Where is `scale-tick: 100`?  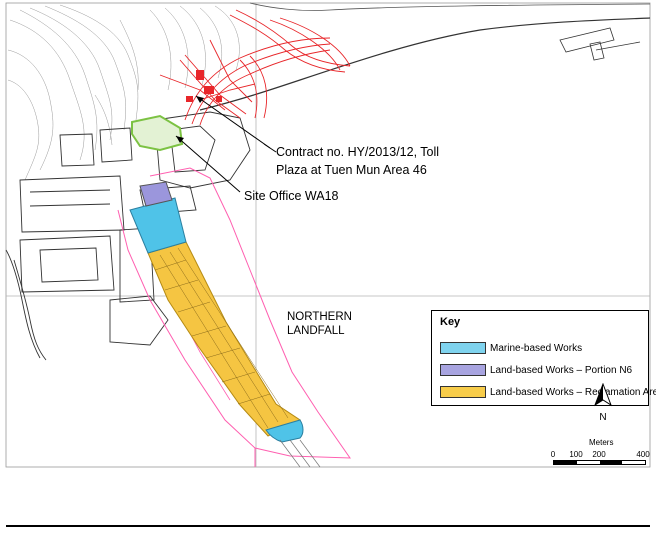
scale-tick: 100 is located at coordinates (576, 454).